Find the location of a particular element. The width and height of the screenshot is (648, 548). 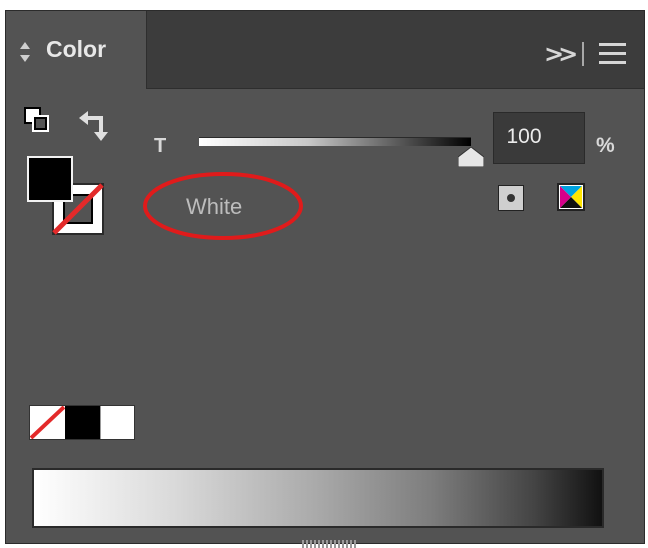

process-color-icon is located at coordinates (511, 198).